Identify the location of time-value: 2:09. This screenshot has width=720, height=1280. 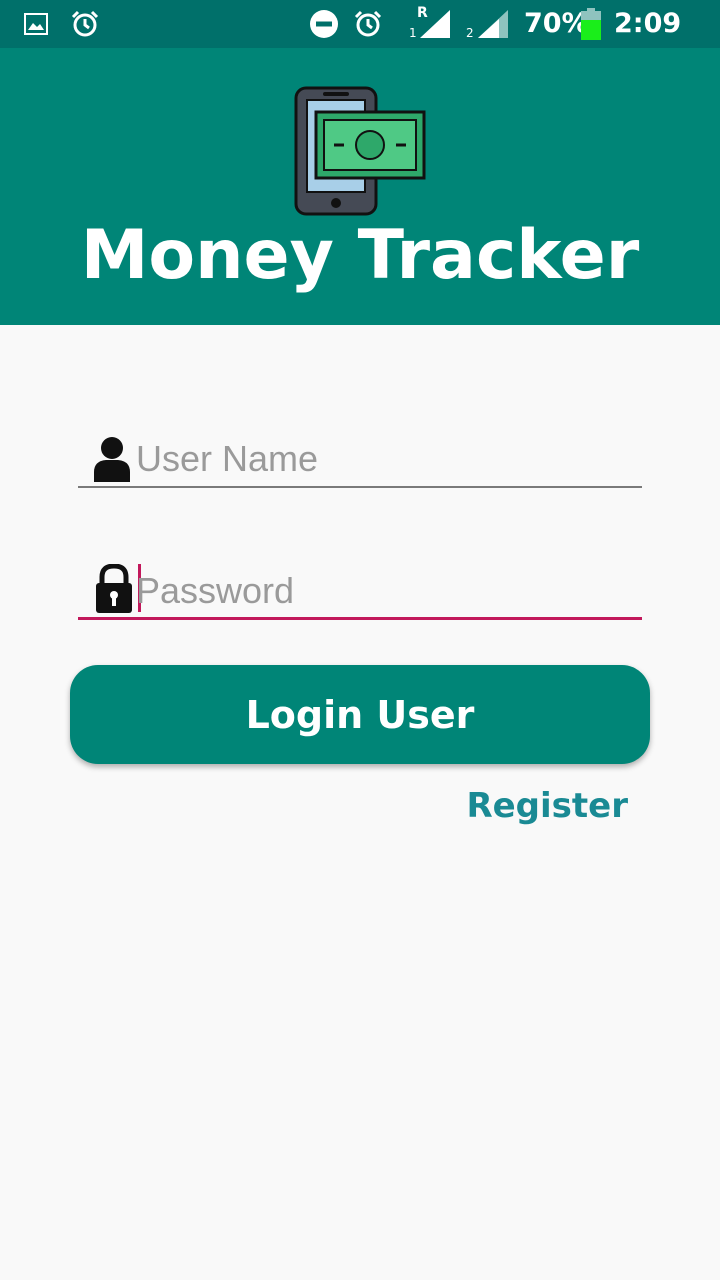
(648, 23).